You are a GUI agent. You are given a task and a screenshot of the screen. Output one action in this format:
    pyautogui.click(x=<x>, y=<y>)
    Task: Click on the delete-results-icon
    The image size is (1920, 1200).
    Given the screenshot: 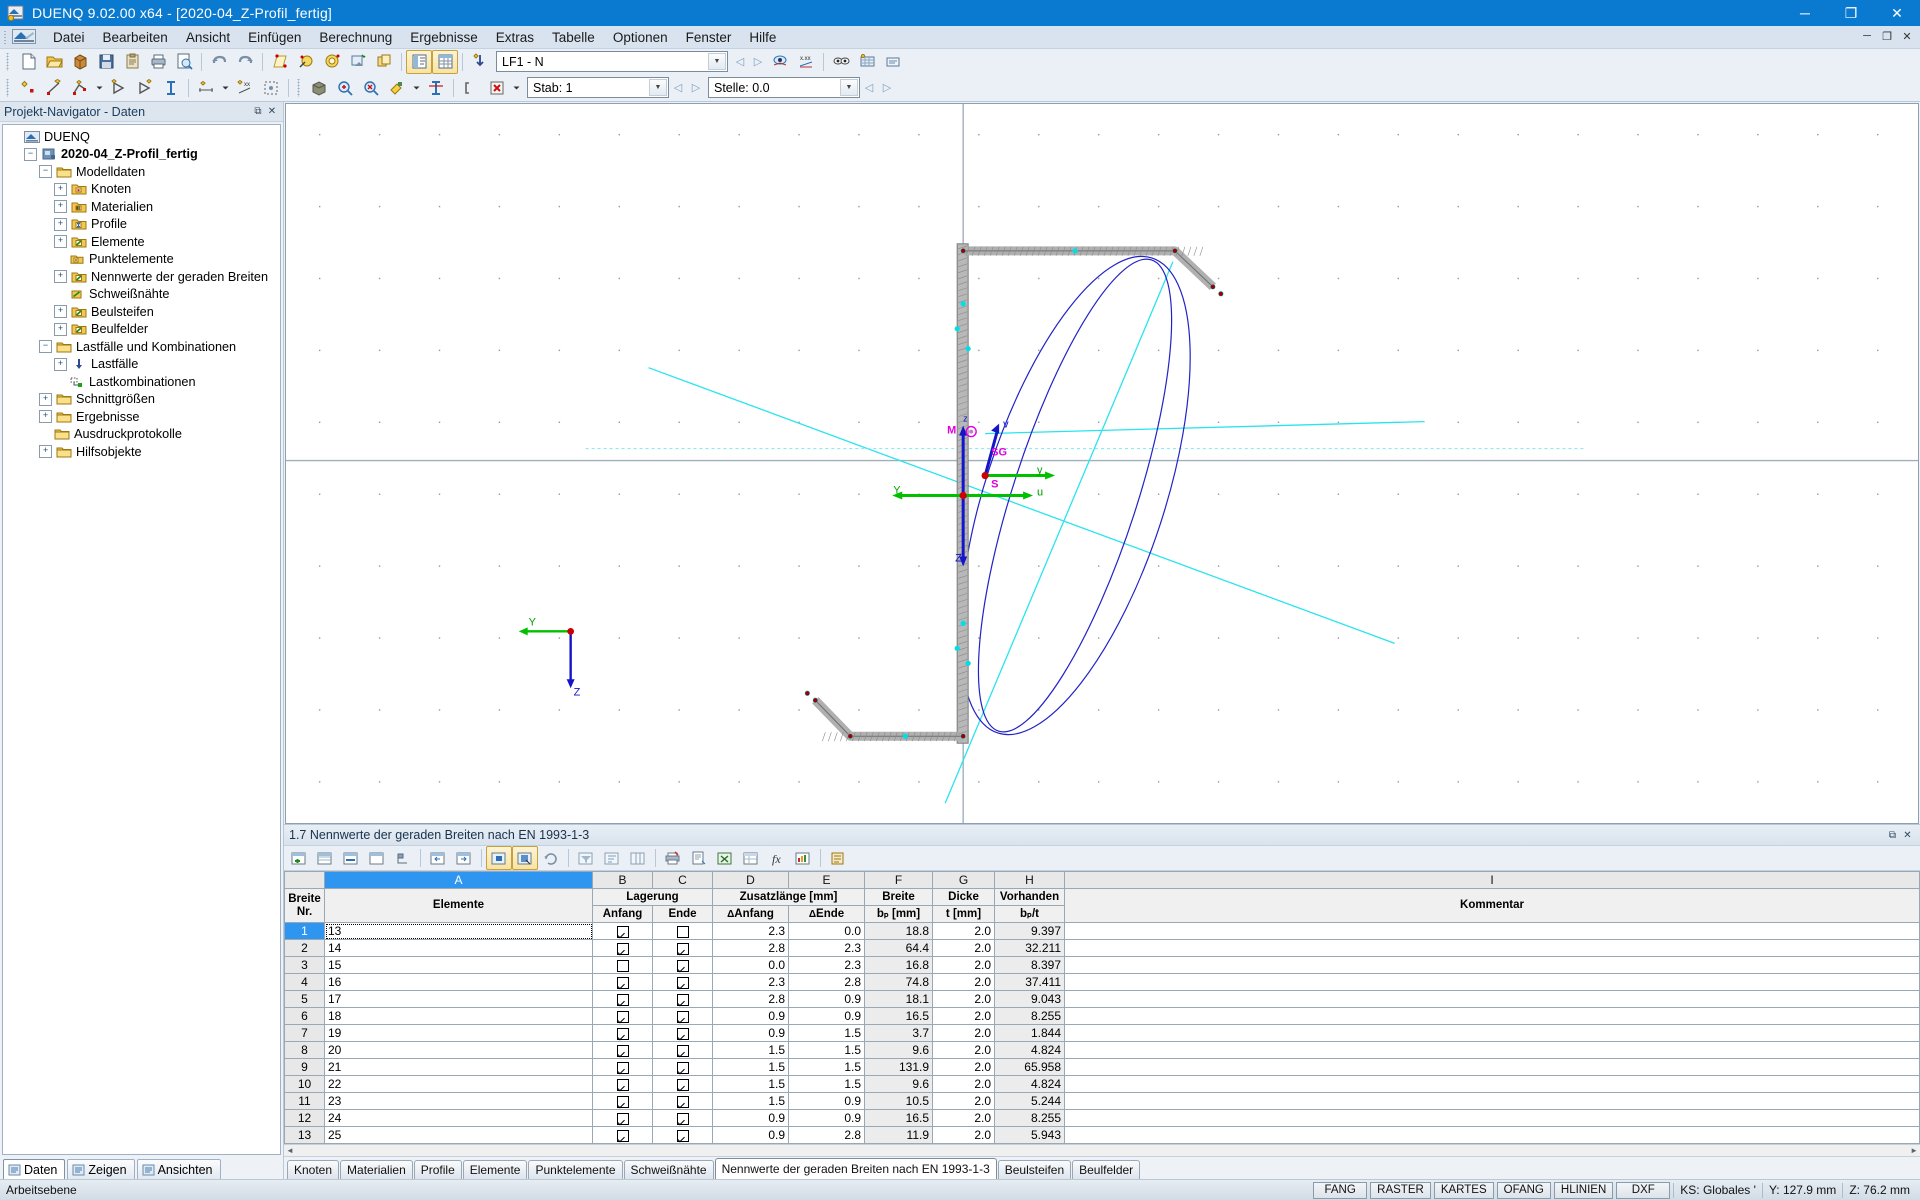 What is the action you would take?
    pyautogui.click(x=497, y=88)
    